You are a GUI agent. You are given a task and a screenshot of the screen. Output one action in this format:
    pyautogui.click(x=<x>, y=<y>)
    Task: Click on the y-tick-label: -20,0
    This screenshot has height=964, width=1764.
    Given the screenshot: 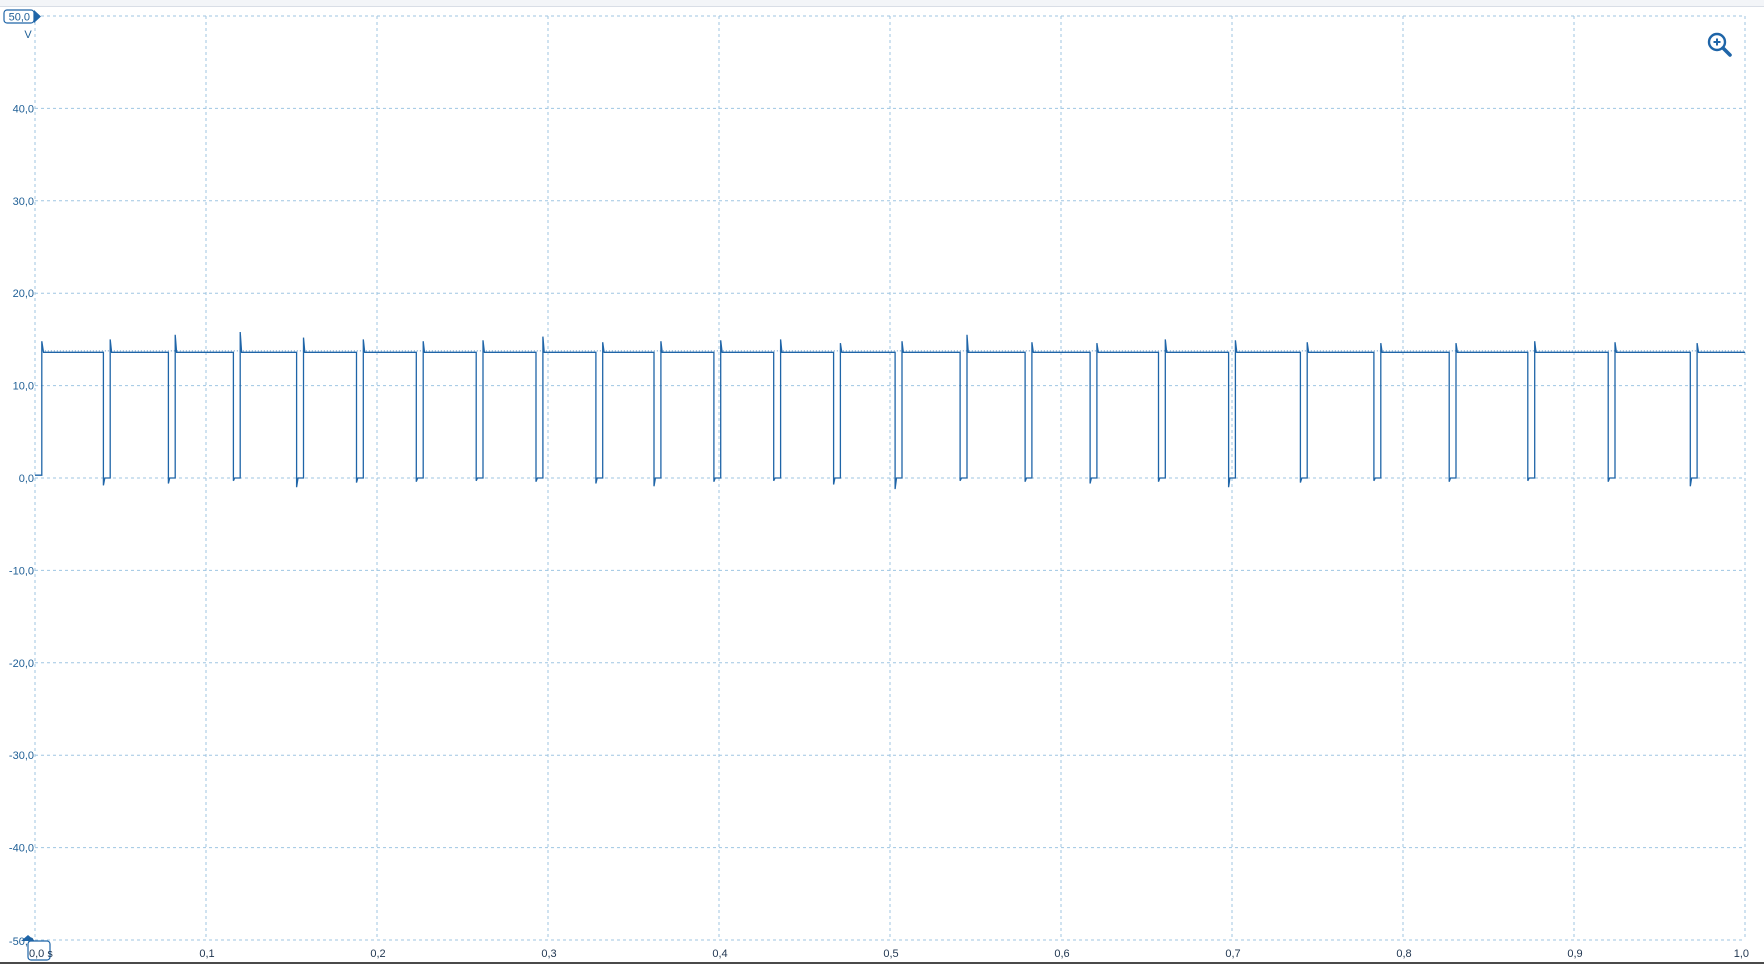 What is the action you would take?
    pyautogui.click(x=21, y=664)
    